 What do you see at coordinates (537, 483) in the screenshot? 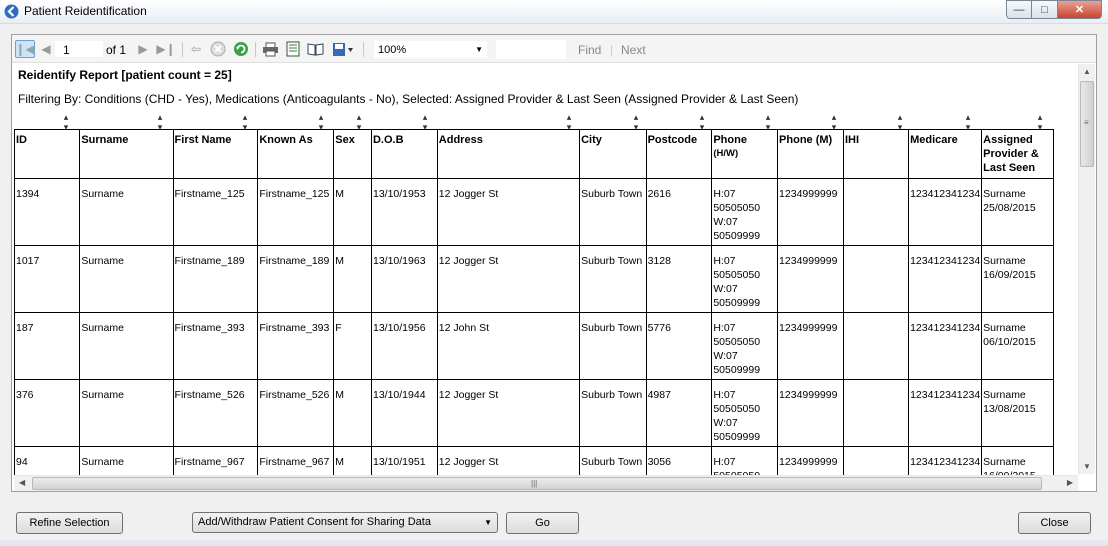
I see `horizontal-scroll-thumb: |||` at bounding box center [537, 483].